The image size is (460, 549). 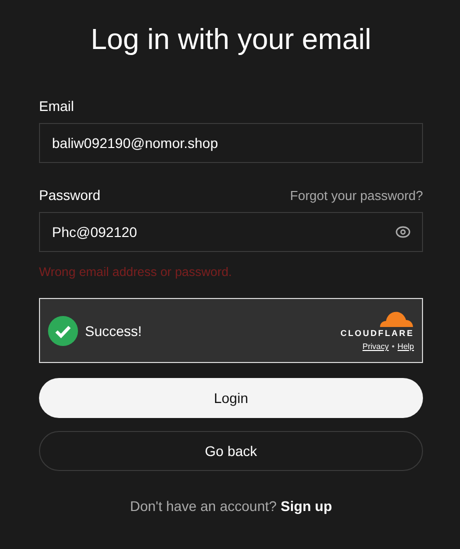 I want to click on captcha-link: Privacy, so click(x=375, y=346).